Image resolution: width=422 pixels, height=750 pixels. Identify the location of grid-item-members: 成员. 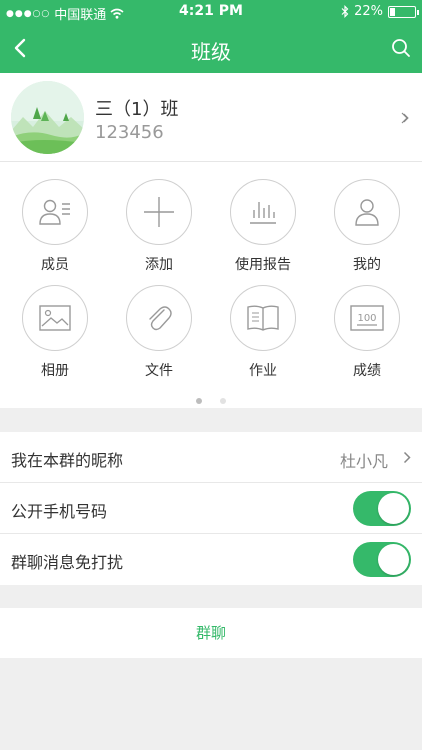
(55, 226).